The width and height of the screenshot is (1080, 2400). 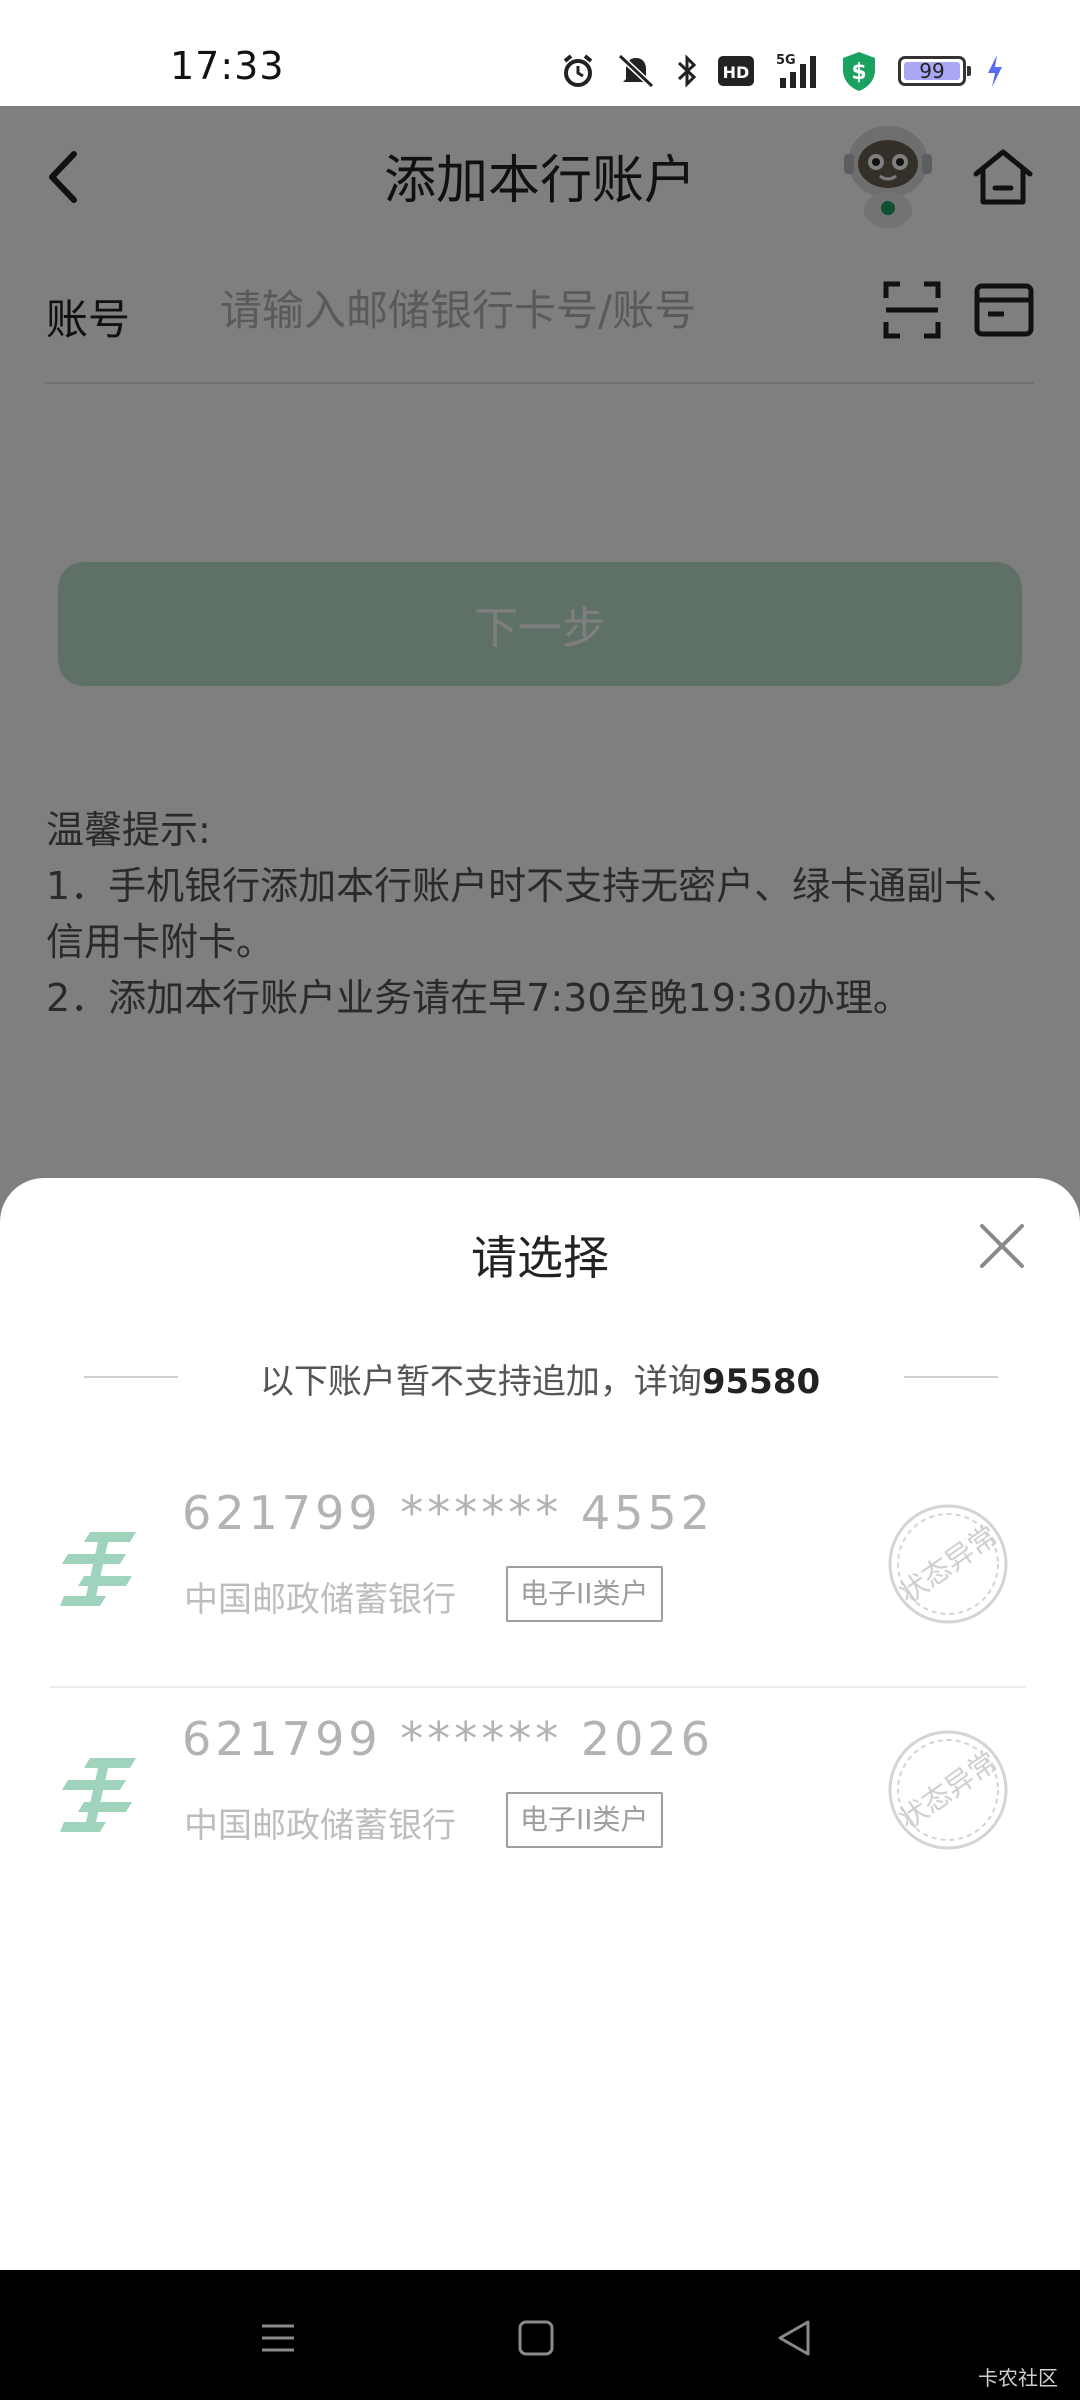 What do you see at coordinates (951, 1377) in the screenshot?
I see `divider` at bounding box center [951, 1377].